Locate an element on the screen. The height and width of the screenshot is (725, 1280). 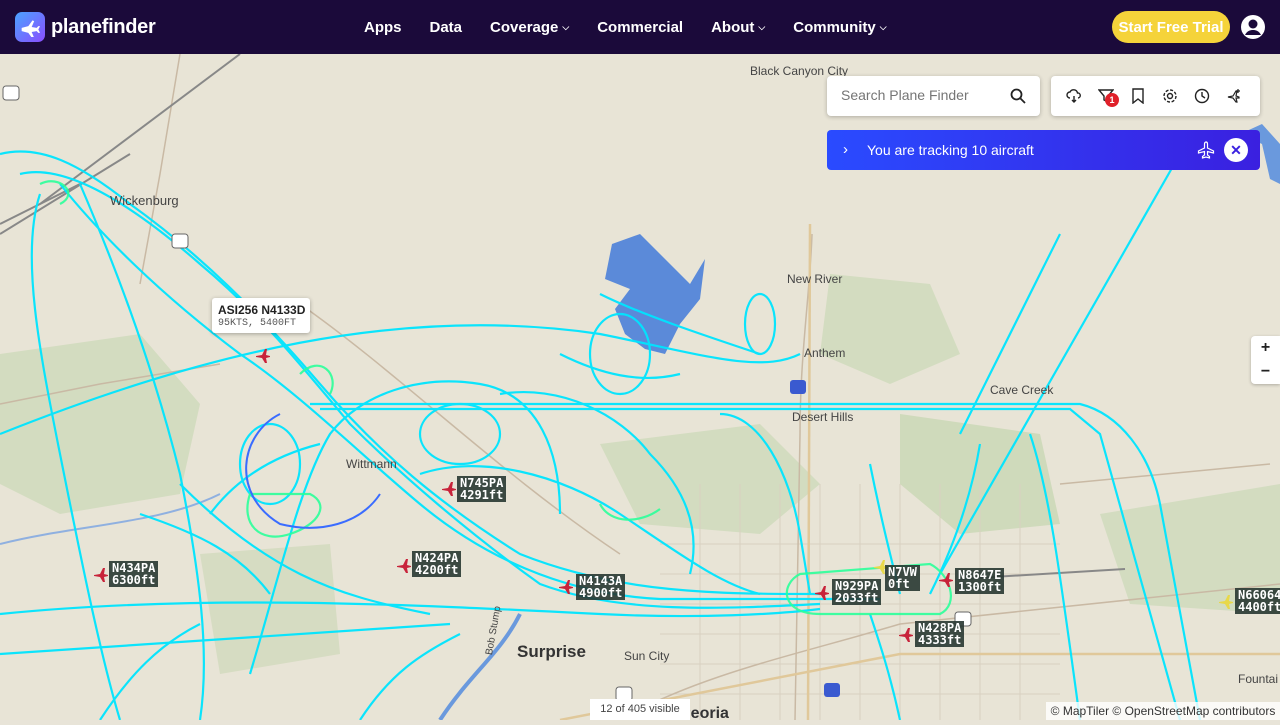
nav-community: Community ⌵ is located at coordinates (839, 27).